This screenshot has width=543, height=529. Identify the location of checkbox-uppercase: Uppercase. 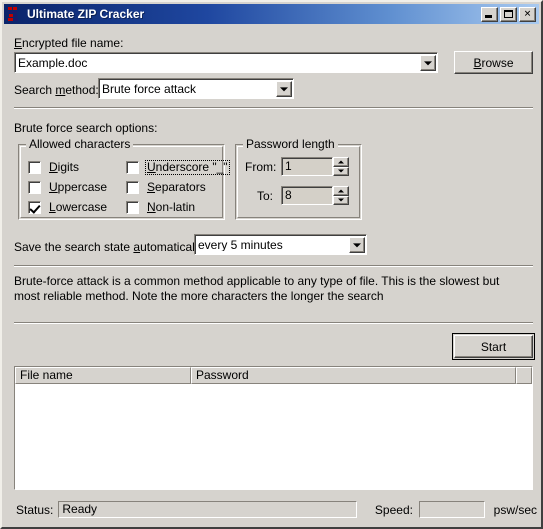
(68, 187).